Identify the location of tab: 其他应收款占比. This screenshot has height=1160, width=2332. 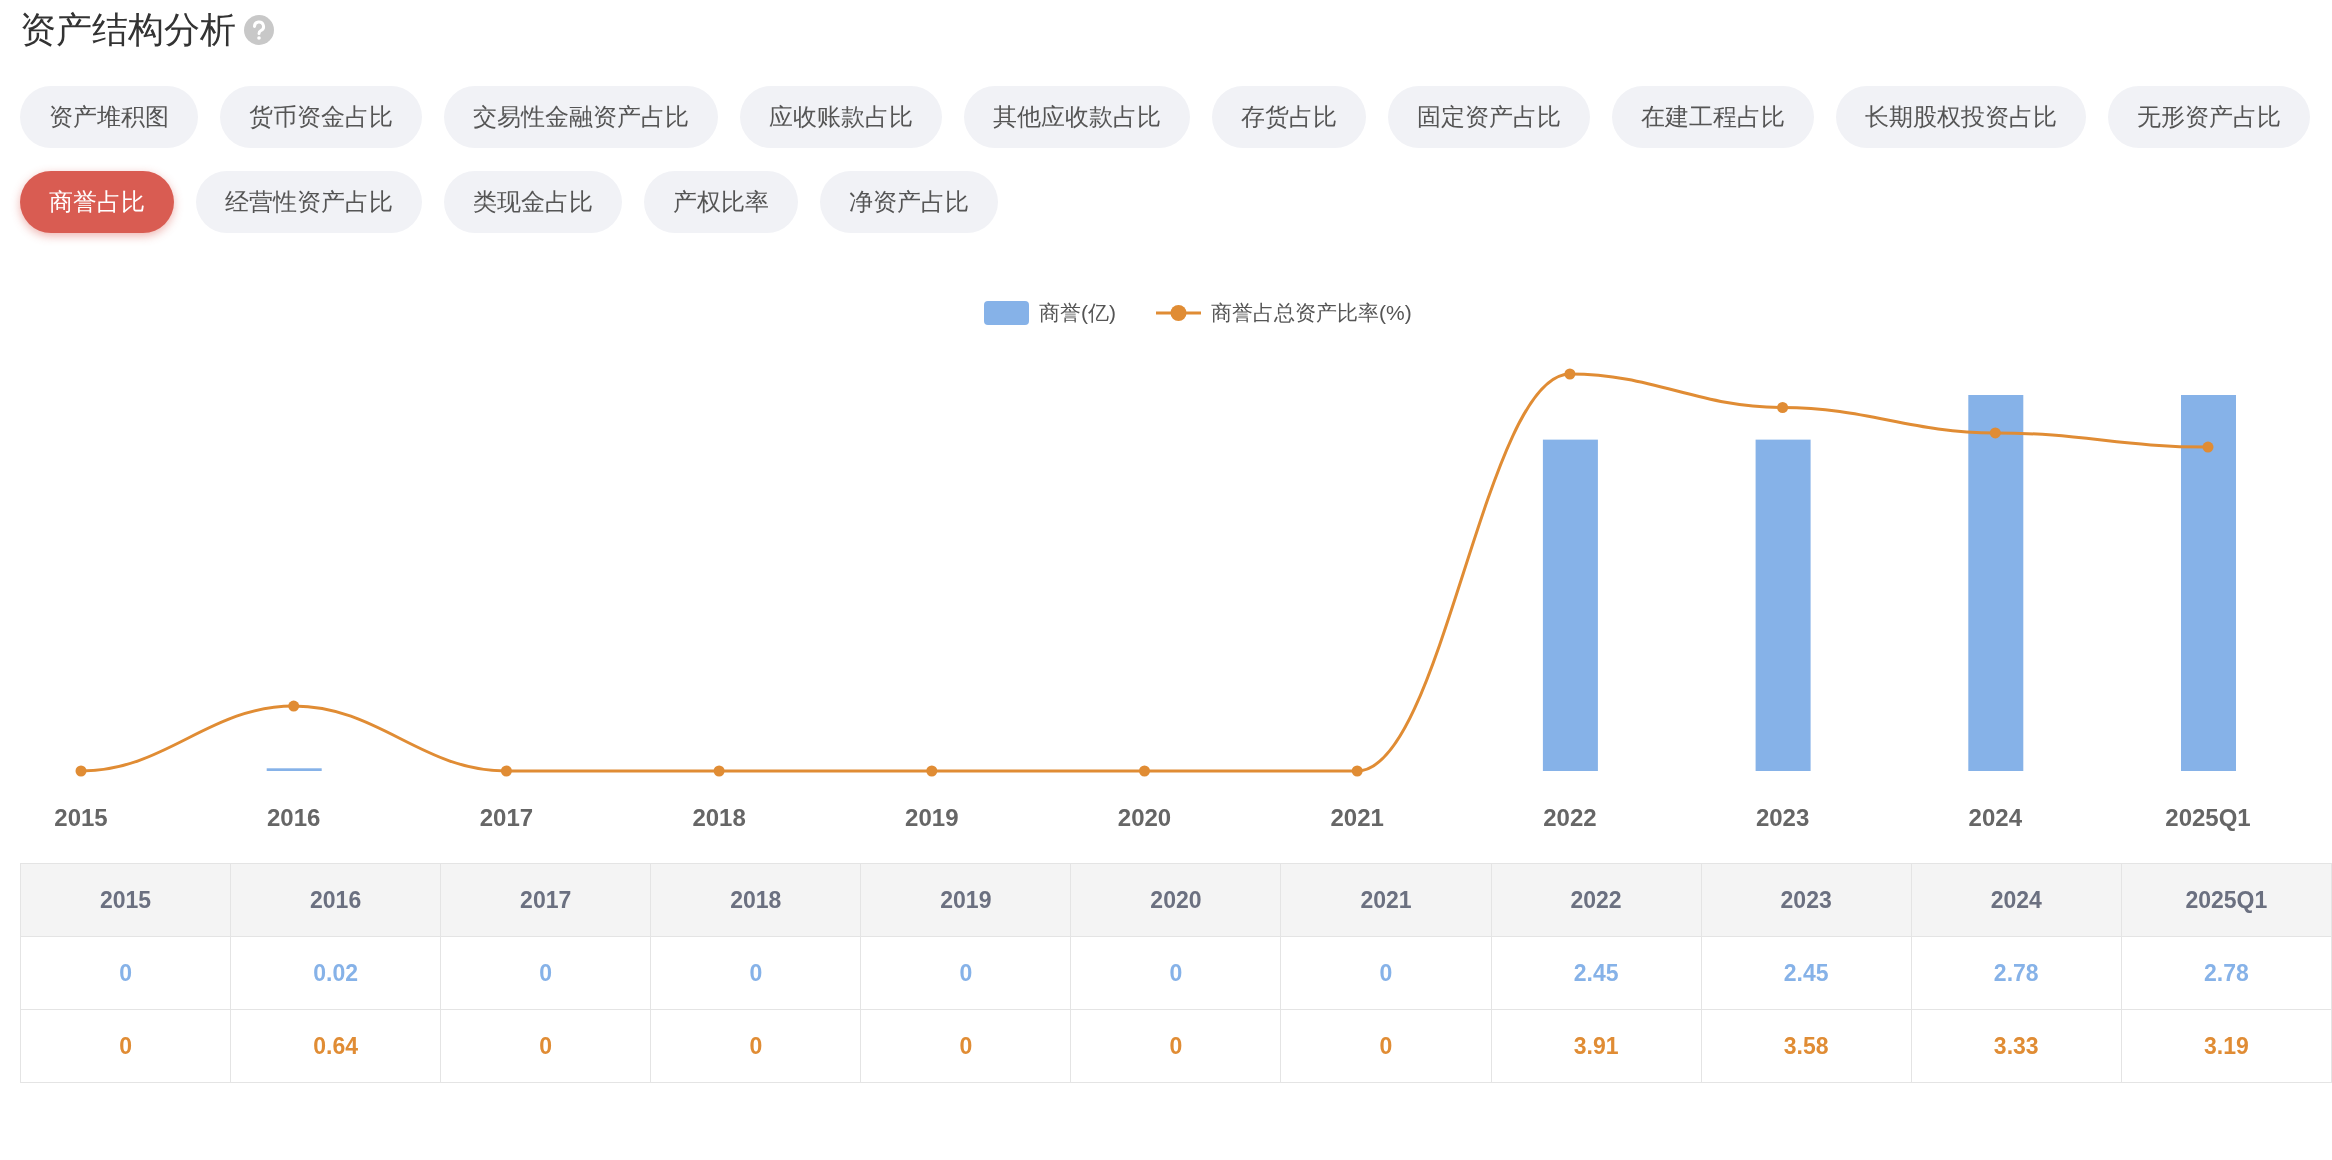
(1077, 117).